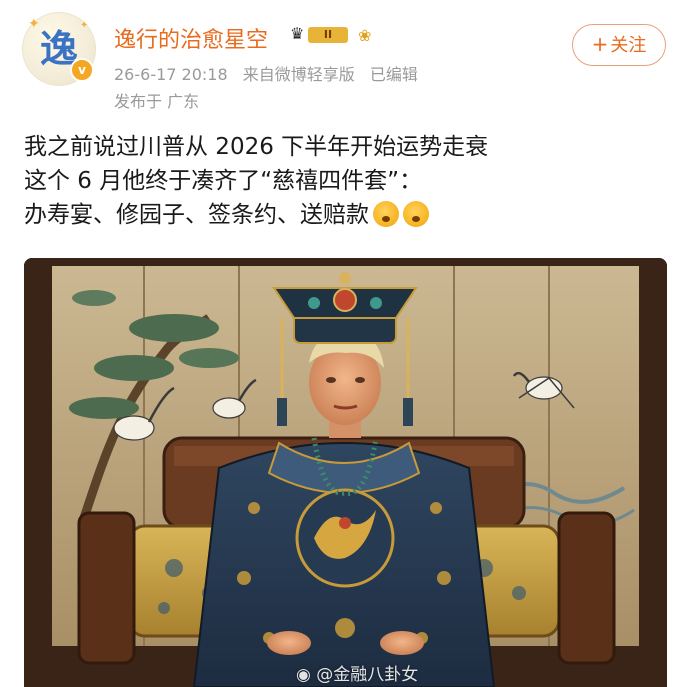  Describe the element at coordinates (82, 70) in the screenshot. I see `verified-badge-icon: v` at that location.